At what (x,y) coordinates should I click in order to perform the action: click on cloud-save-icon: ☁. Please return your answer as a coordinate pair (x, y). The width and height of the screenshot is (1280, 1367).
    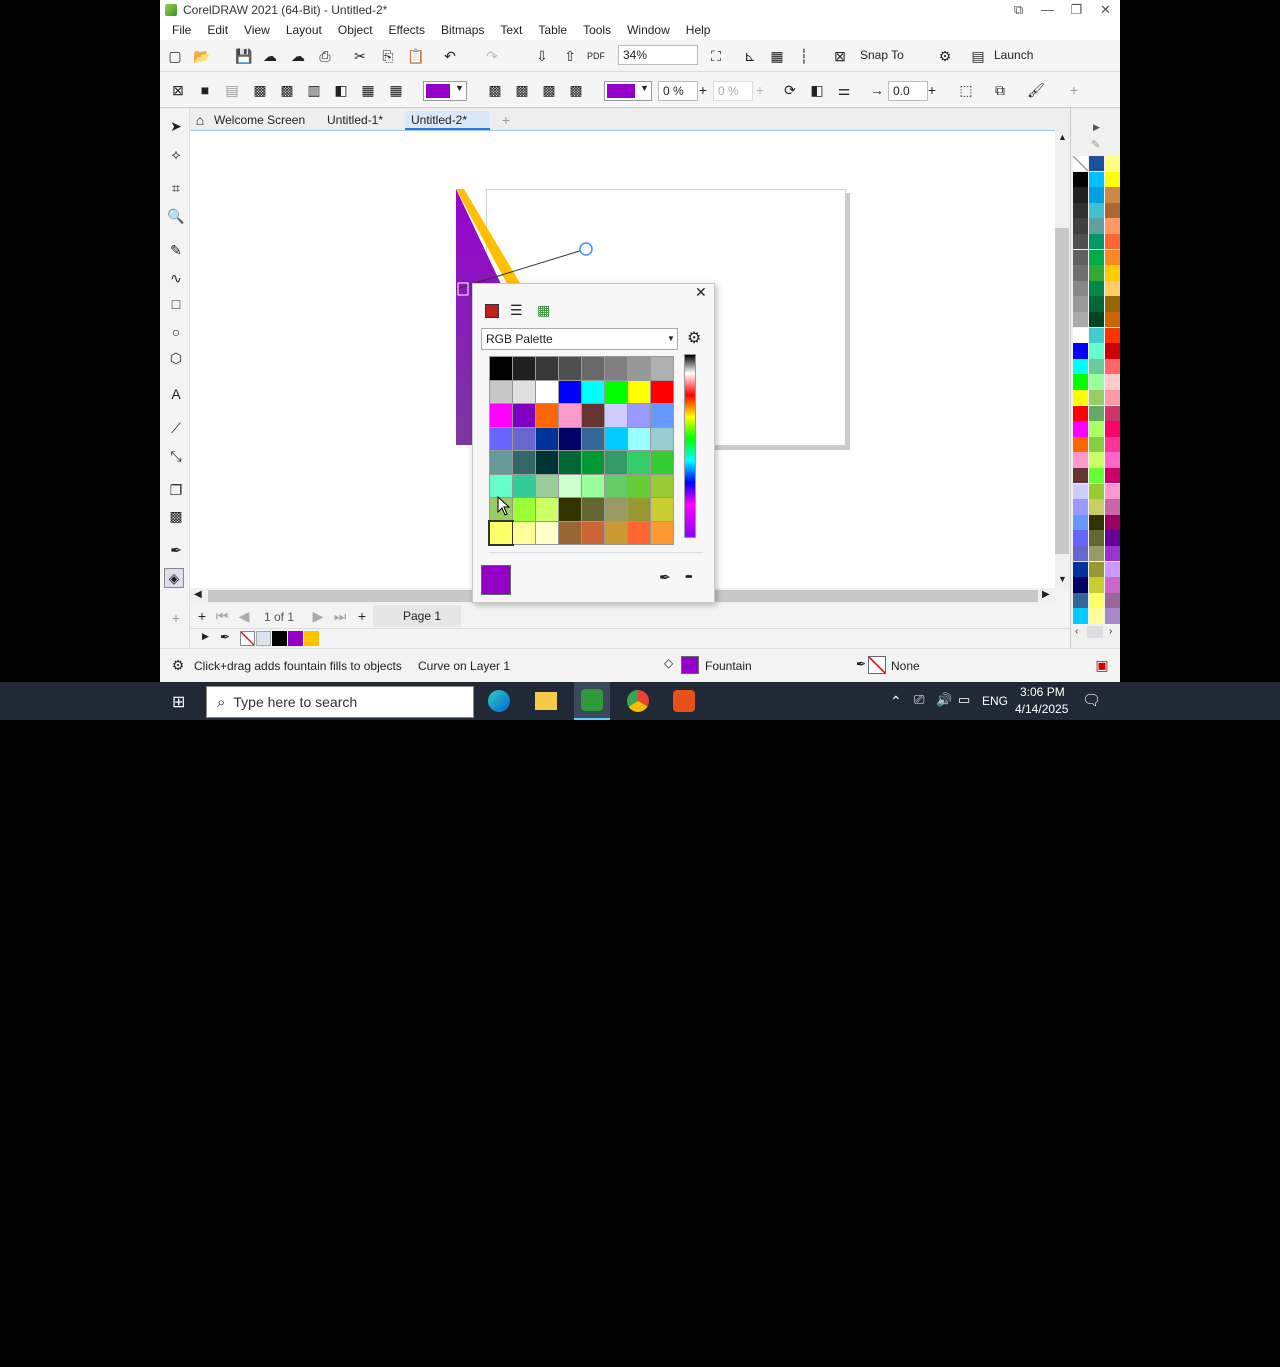
    Looking at the image, I should click on (298, 56).